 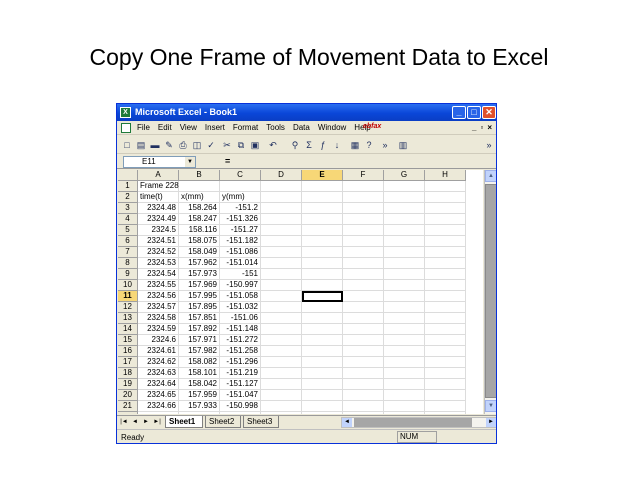 What do you see at coordinates (245, 127) in the screenshot?
I see `menu-format: Format` at bounding box center [245, 127].